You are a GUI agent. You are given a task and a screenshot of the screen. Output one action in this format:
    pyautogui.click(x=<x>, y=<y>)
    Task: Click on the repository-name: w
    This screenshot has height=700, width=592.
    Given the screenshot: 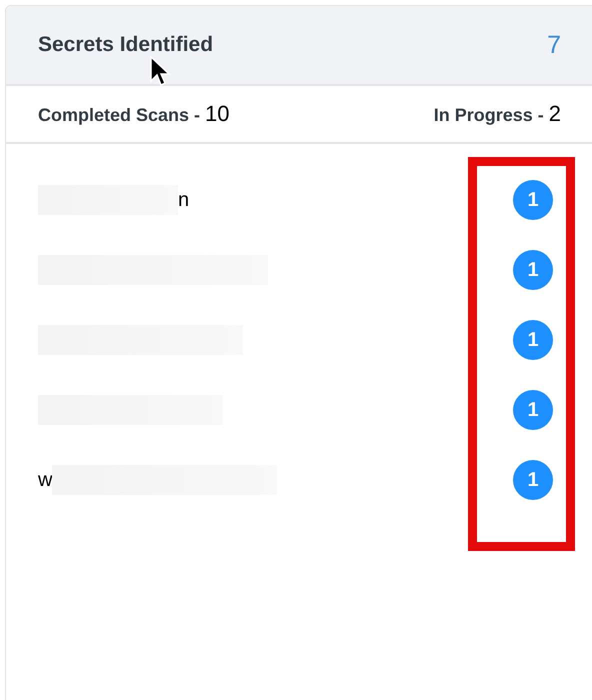 What is the action you would take?
    pyautogui.click(x=45, y=480)
    